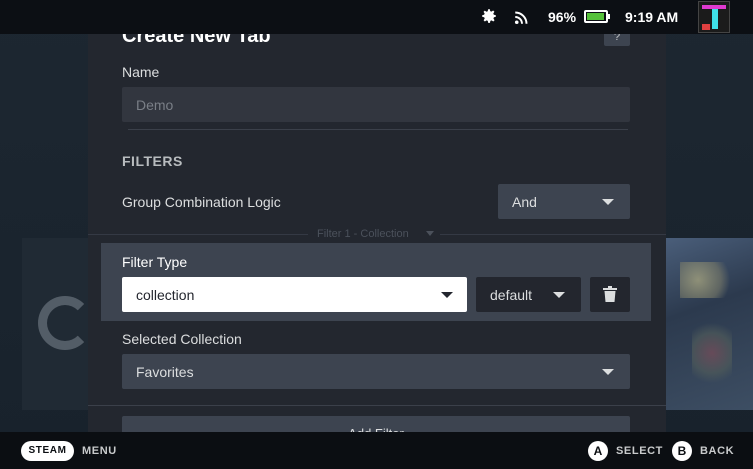  Describe the element at coordinates (524, 201) in the screenshot. I see `group-logic-value: And` at that location.